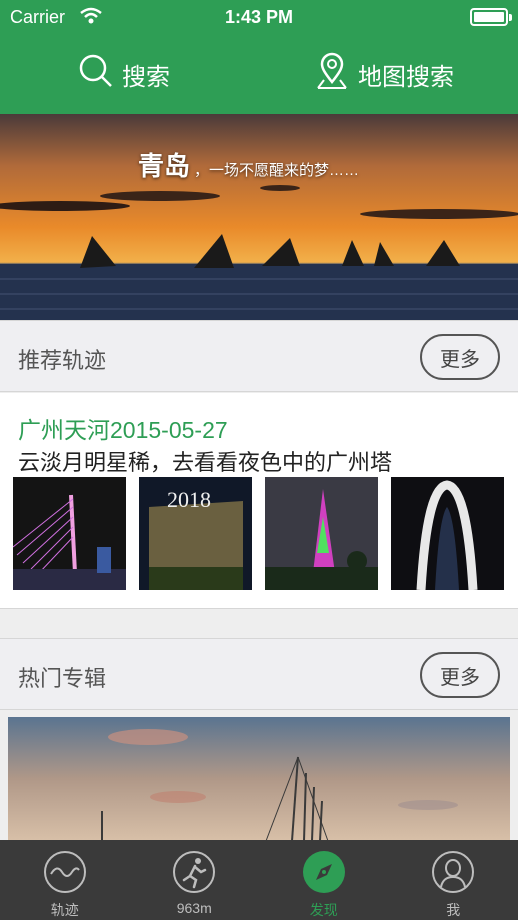 Image resolution: width=518 pixels, height=920 pixels. I want to click on status-bar: Carrier 1:43 PM, so click(259, 17).